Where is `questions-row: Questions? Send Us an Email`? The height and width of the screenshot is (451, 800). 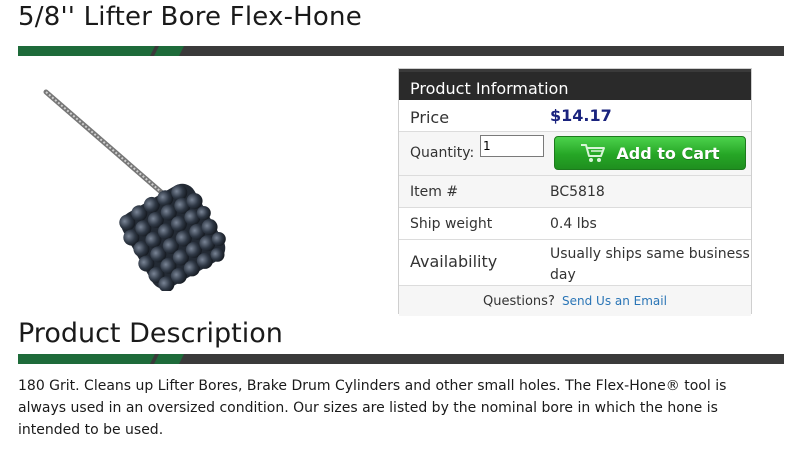 questions-row: Questions? Send Us an Email is located at coordinates (575, 301).